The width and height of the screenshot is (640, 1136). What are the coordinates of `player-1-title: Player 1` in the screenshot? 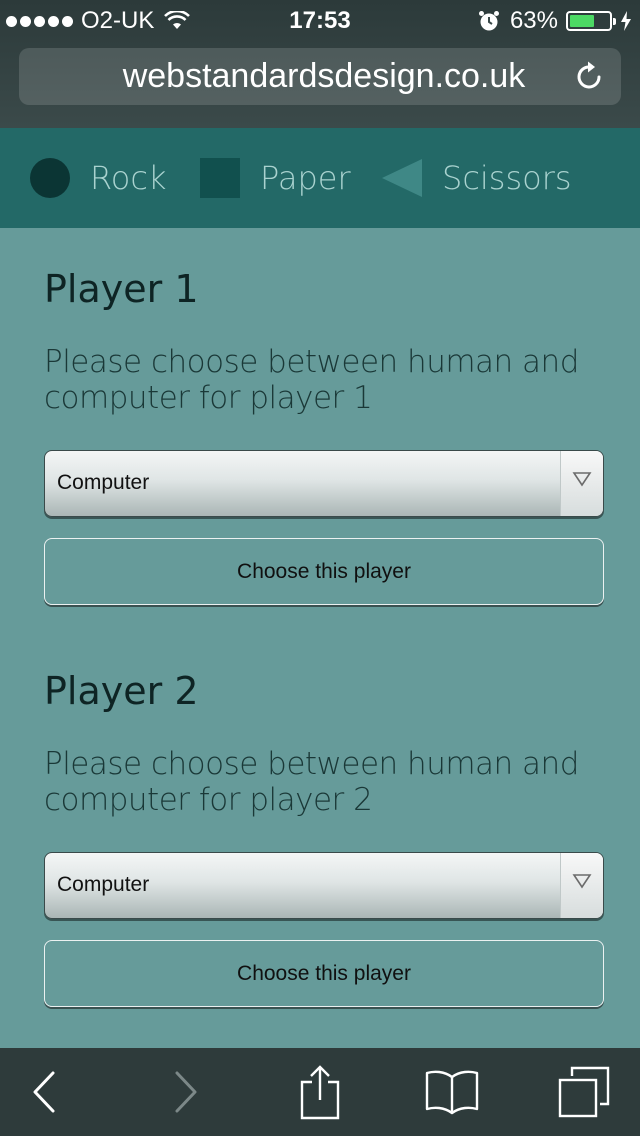 It's located at (121, 289).